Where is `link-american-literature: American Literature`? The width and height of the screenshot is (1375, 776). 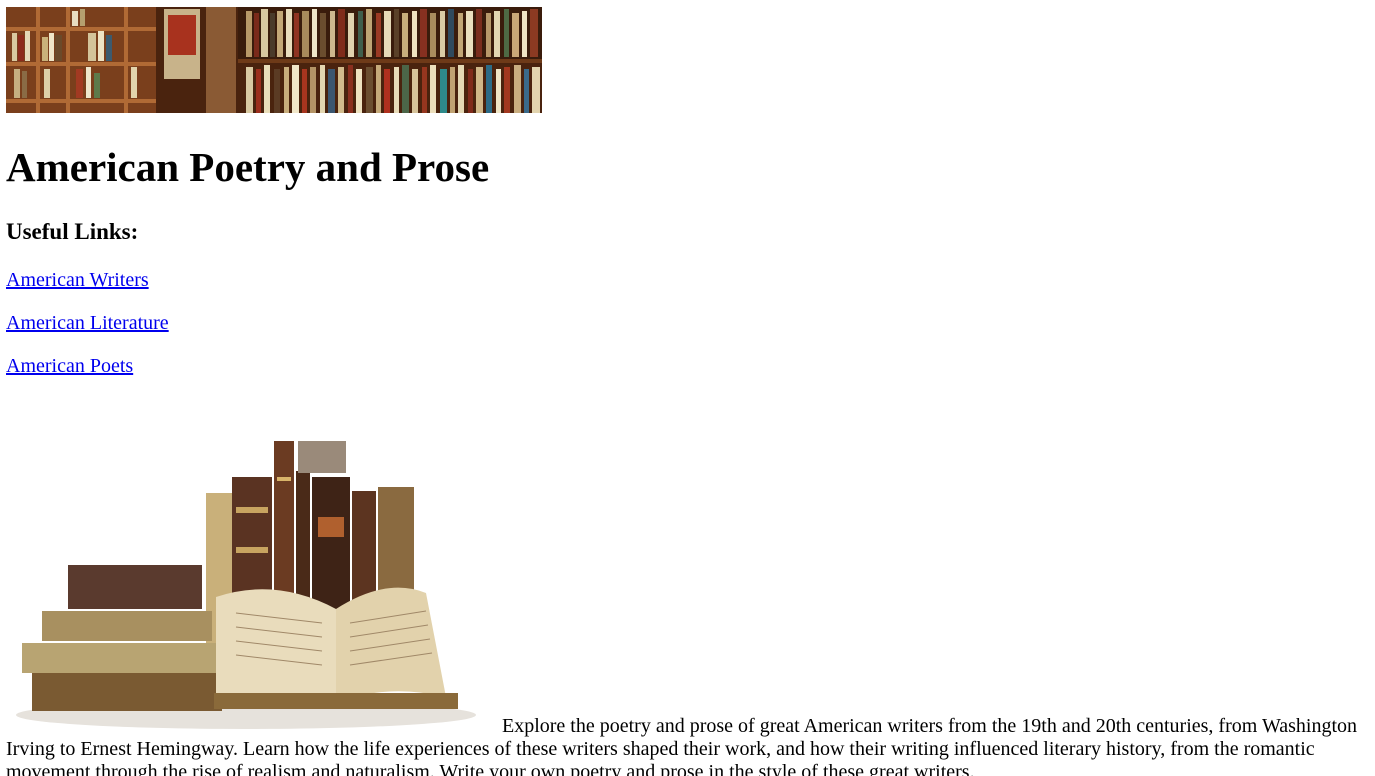 link-american-literature: American Literature is located at coordinates (87, 323).